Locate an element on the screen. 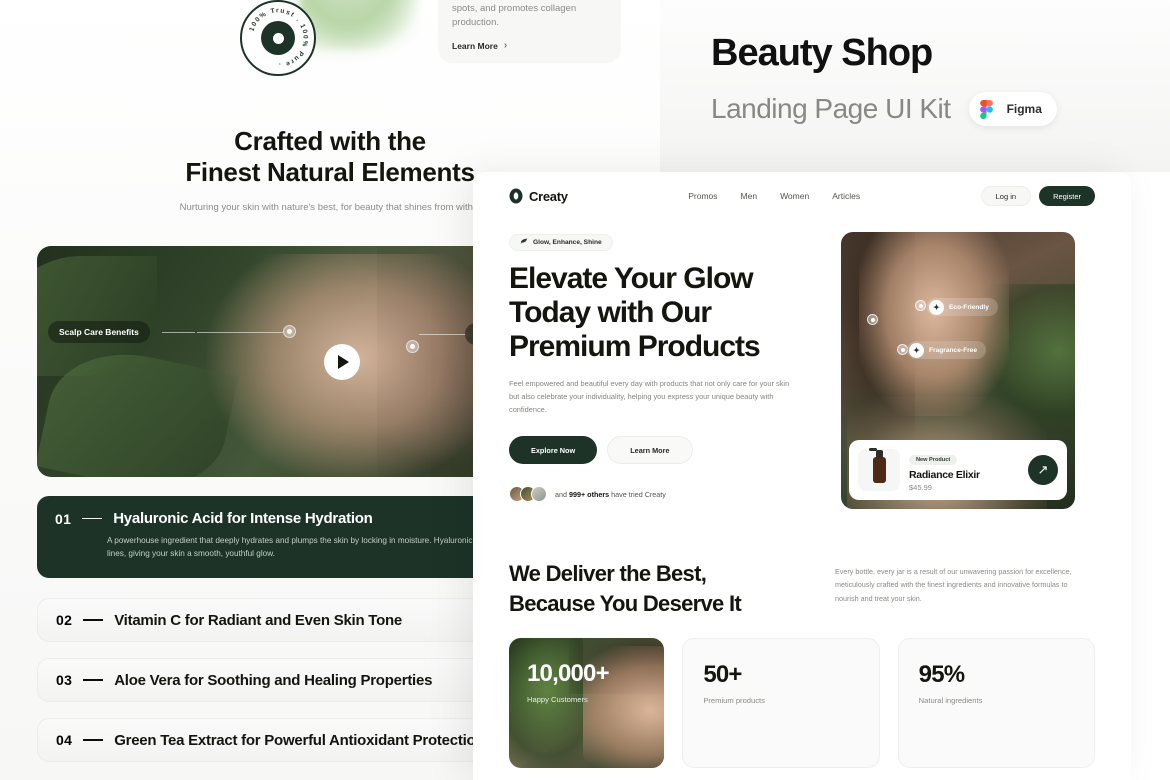 The height and width of the screenshot is (780, 1170). hero-buttons: Explore Now Learn More is located at coordinates (655, 450).